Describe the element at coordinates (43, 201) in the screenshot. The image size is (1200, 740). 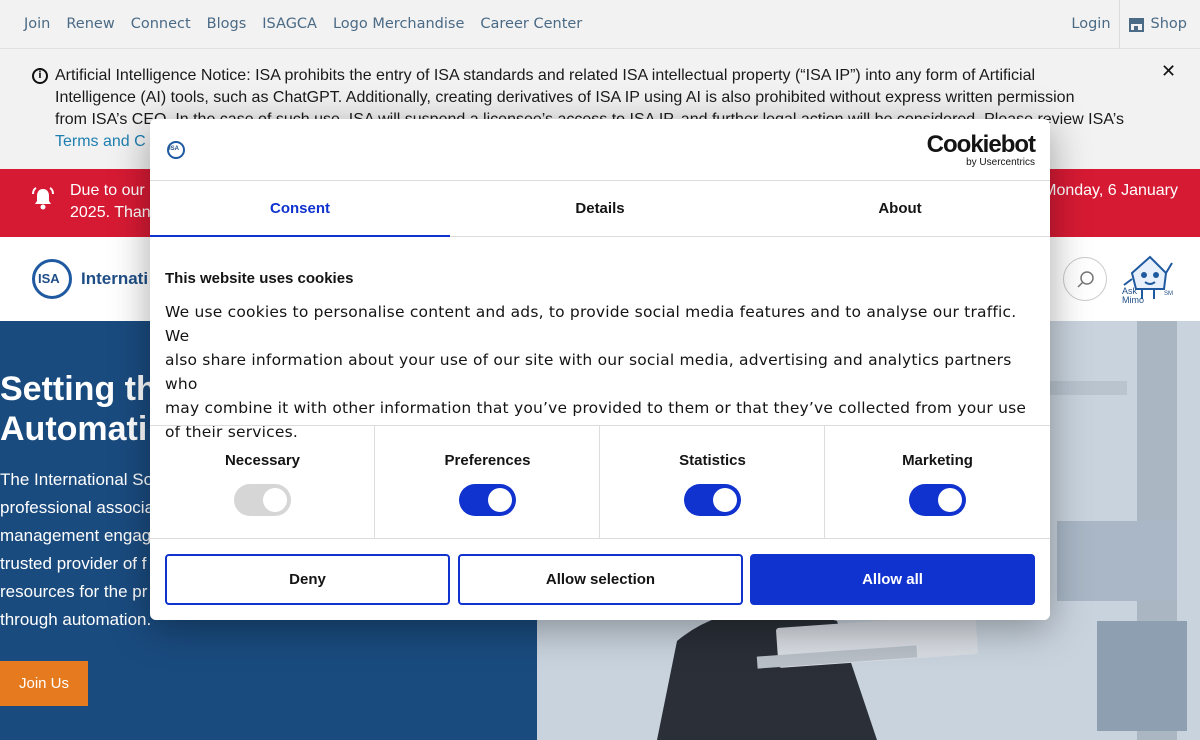
I see `bell-icon` at that location.